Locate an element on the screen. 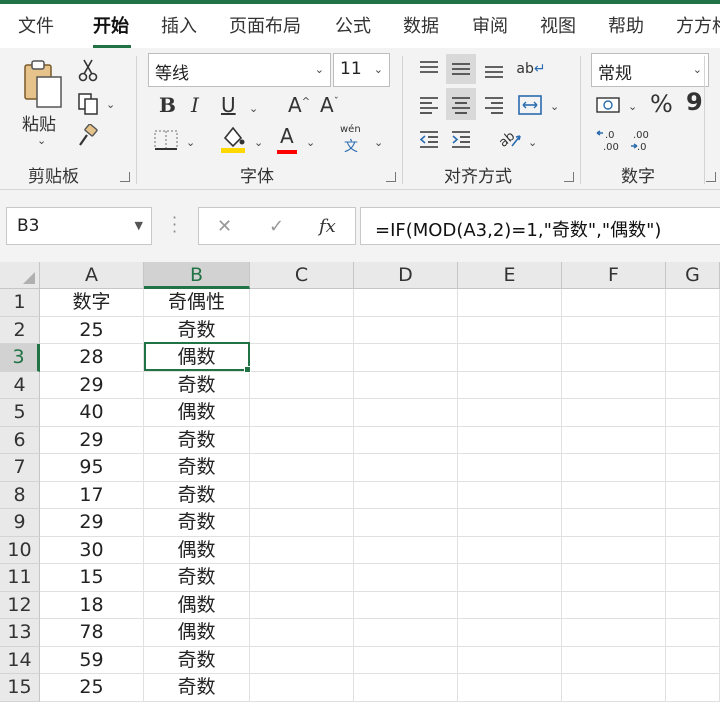 This screenshot has height=705, width=720. cell-b11: 奇数 is located at coordinates (197, 578).